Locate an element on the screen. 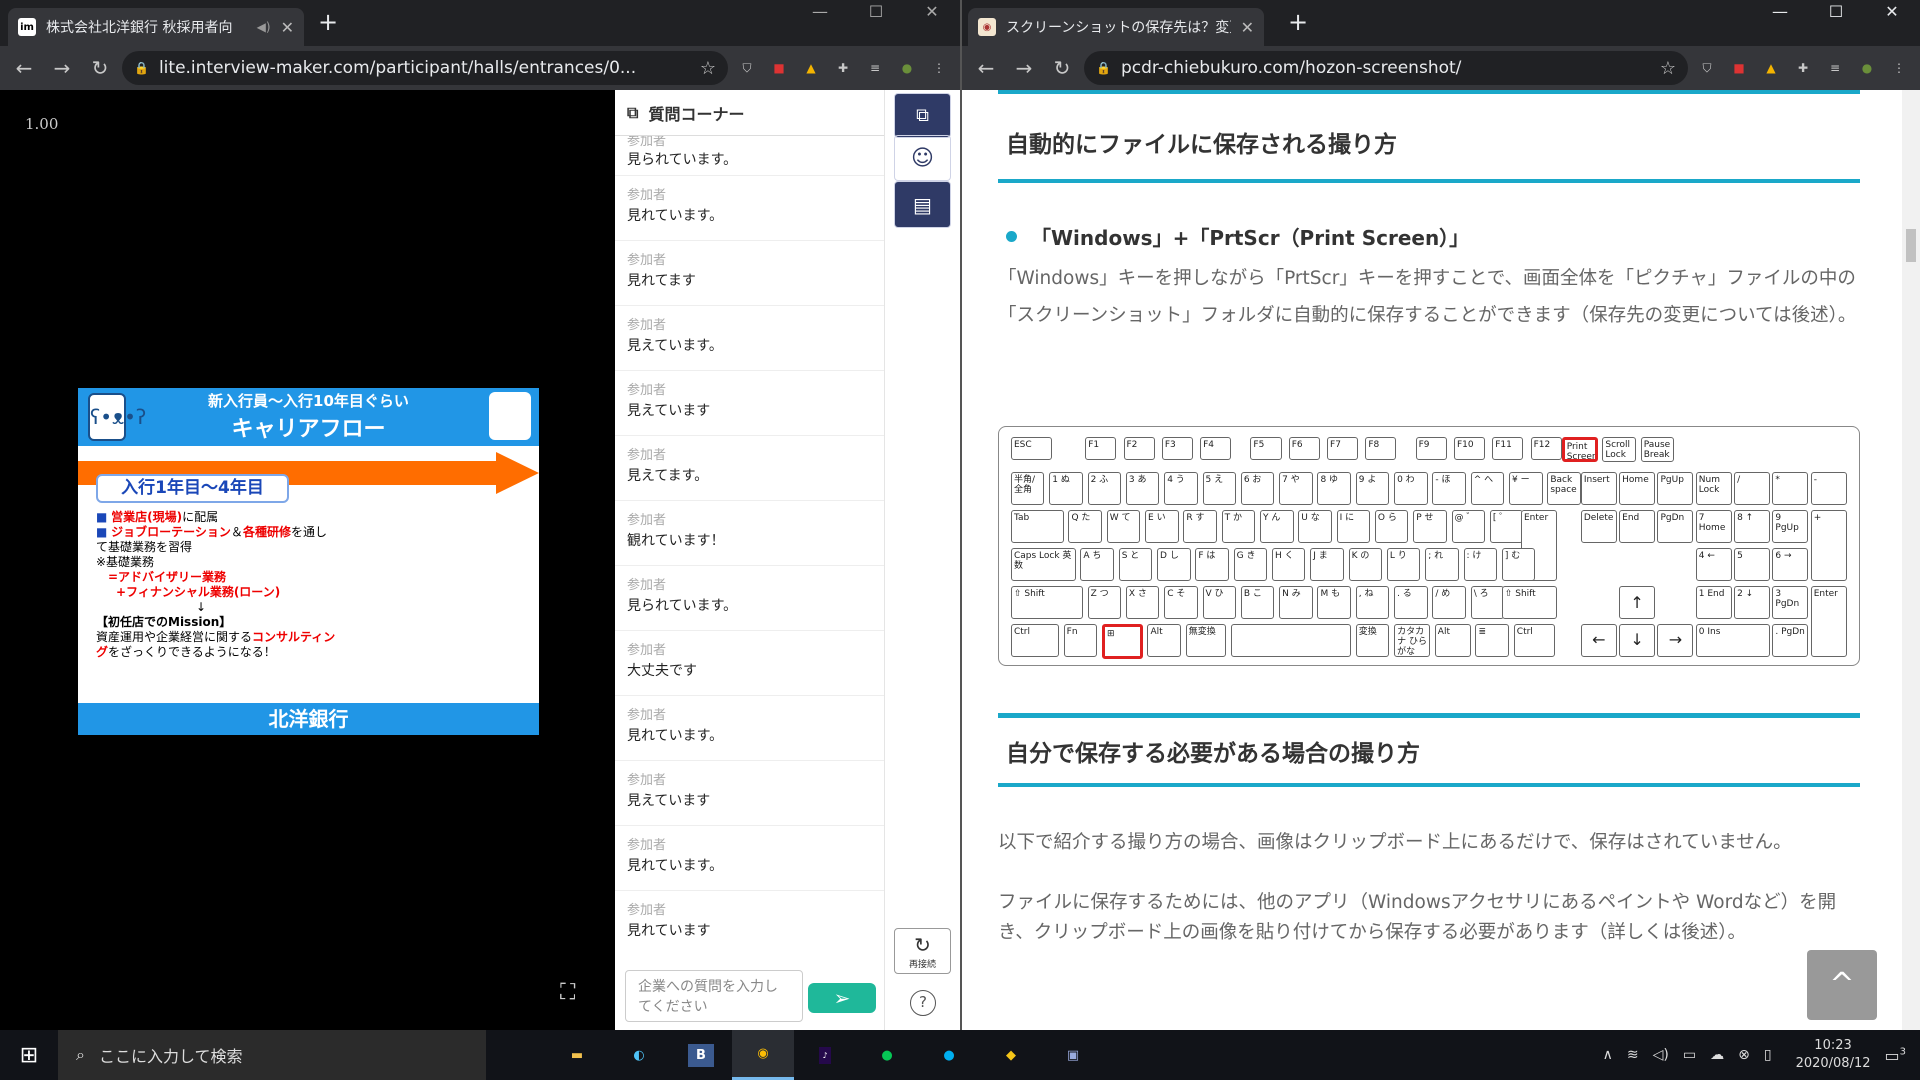 This screenshot has width=1920, height=1080. reconnect-button: ↻ 再接続 is located at coordinates (922, 951).